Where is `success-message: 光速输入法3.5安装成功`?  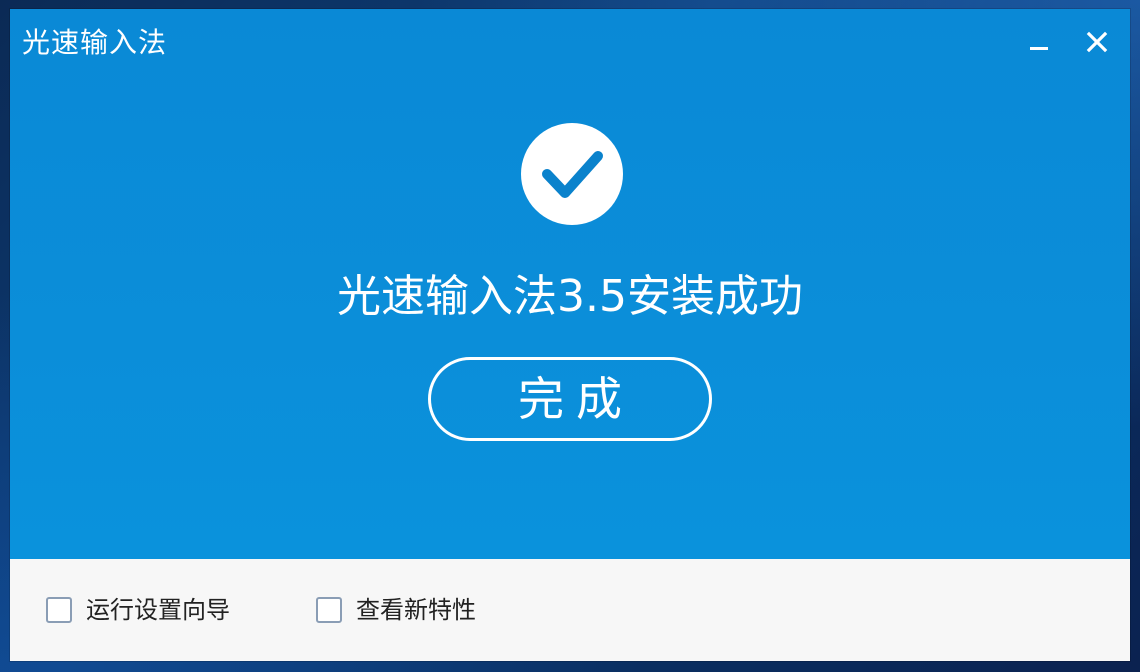
success-message: 光速输入法3.5安装成功 is located at coordinates (570, 296).